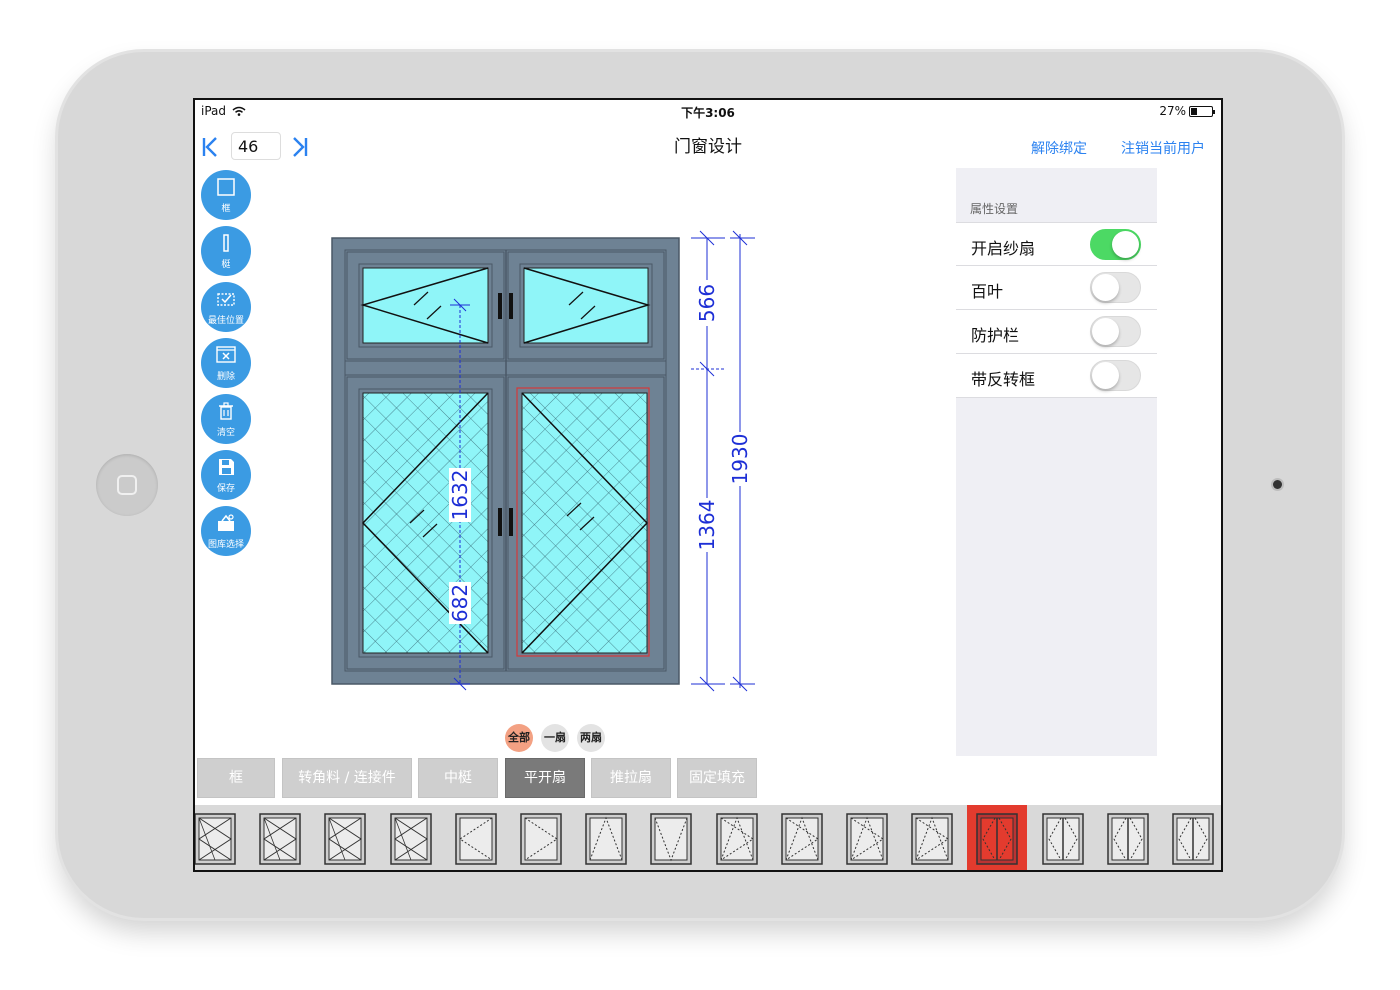 The image size is (1400, 990). I want to click on top-handle-right, so click(511, 306).